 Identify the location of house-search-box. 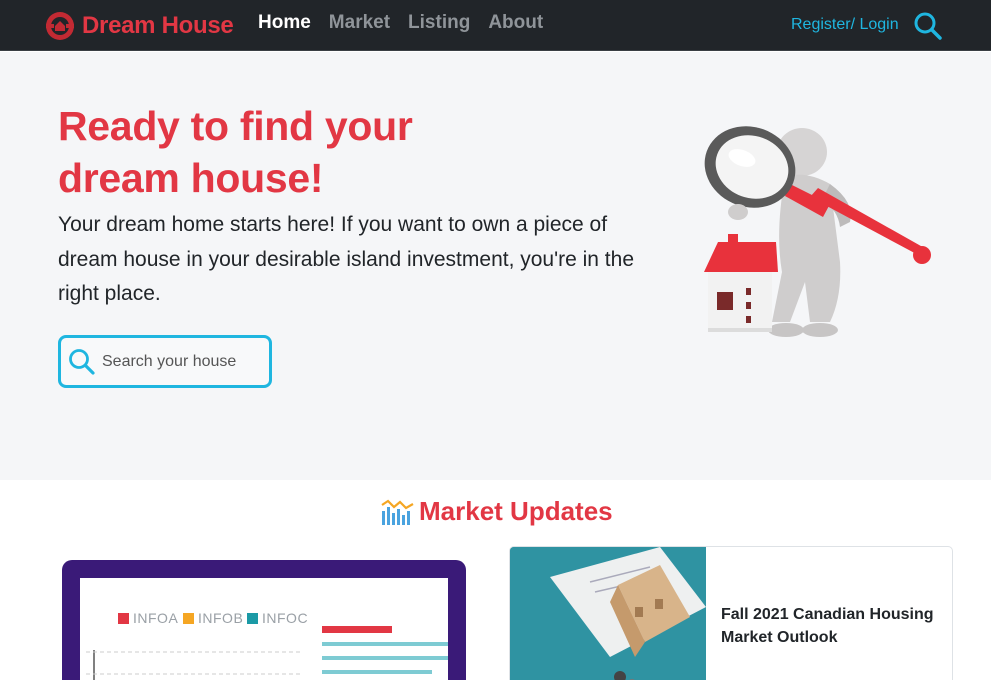
(165, 361).